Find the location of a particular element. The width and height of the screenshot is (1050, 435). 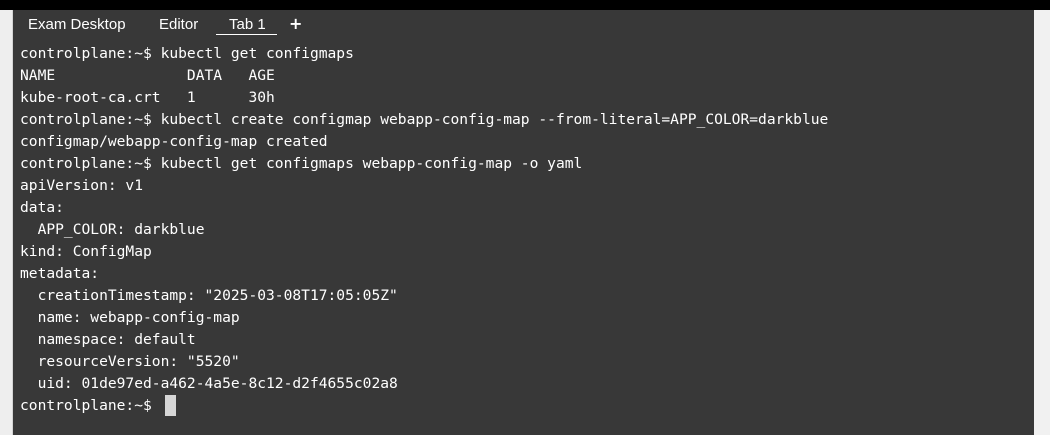

tab-terminal-1: Tab 1 is located at coordinates (247, 25).